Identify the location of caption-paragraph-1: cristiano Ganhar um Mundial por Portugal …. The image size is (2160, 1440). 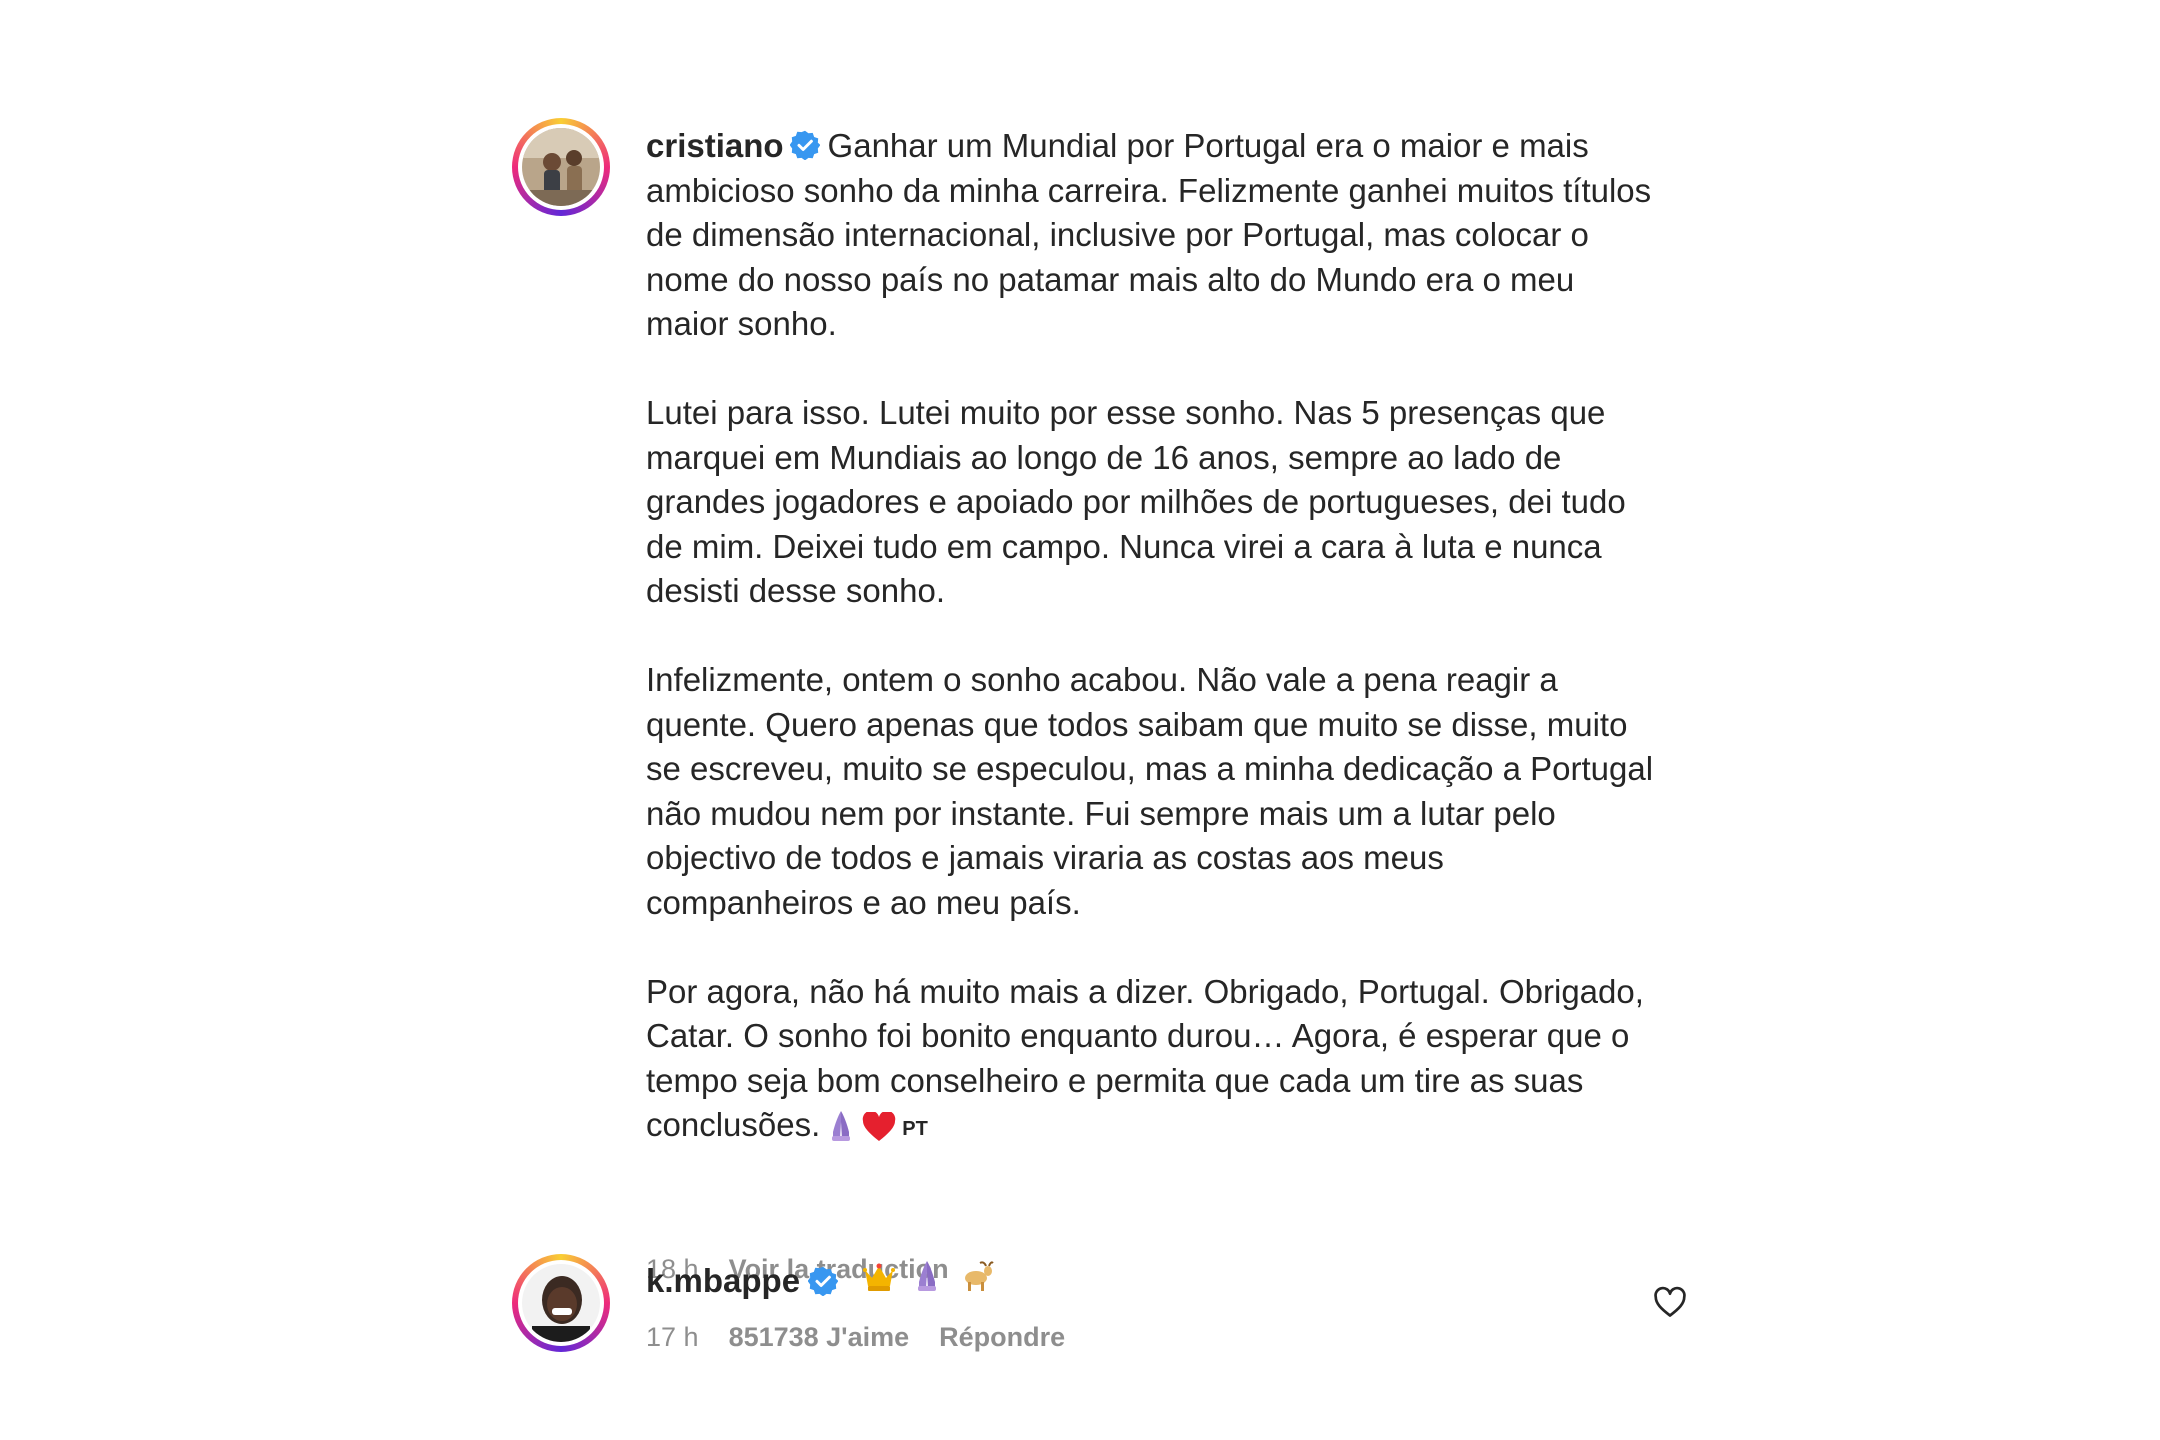
(1151, 235).